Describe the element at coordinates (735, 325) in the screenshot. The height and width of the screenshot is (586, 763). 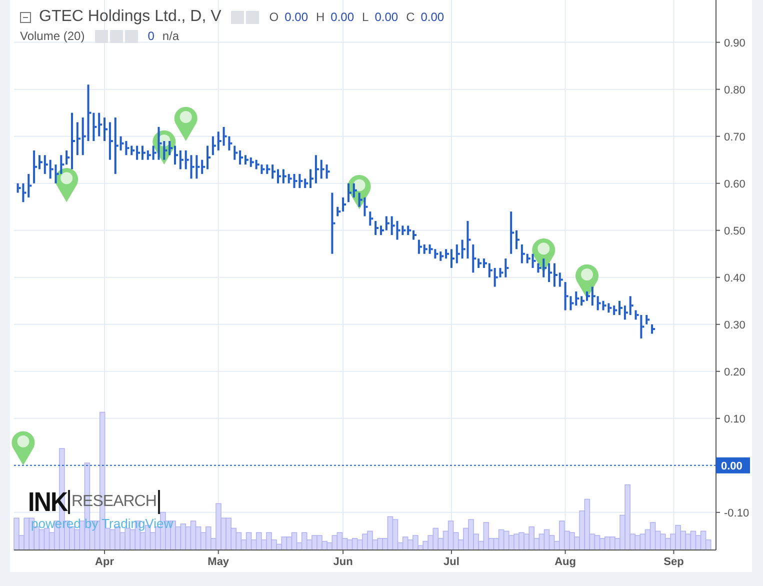
I see `price-axis-label: 0.30` at that location.